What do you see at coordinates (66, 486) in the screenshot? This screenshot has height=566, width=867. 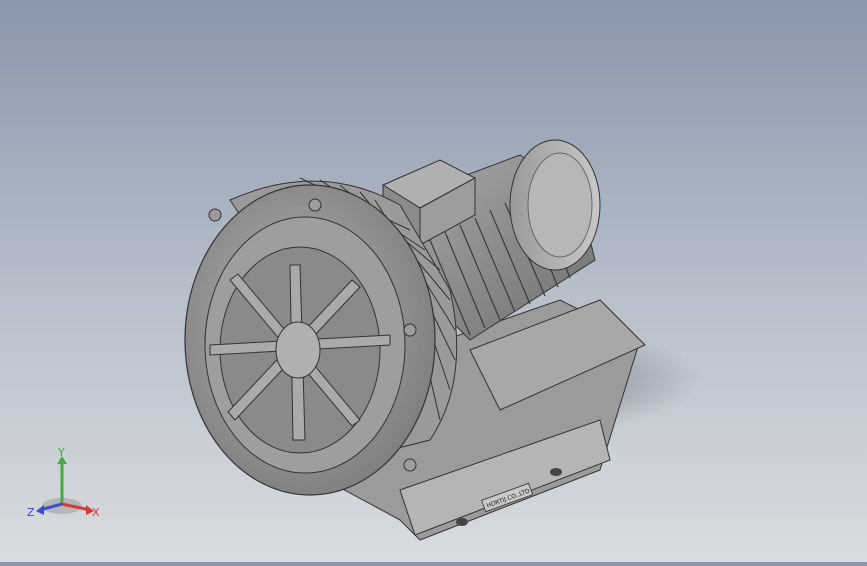 I see `view-orientation-triad: Y X Z` at bounding box center [66, 486].